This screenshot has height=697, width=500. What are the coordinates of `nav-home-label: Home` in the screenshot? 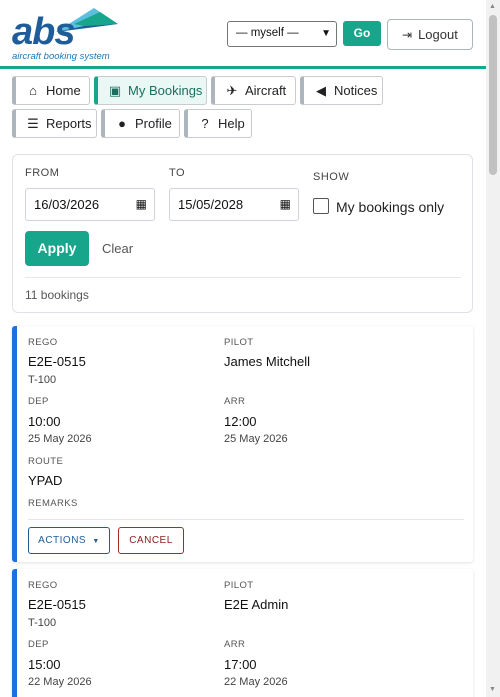 It's located at (63, 90).